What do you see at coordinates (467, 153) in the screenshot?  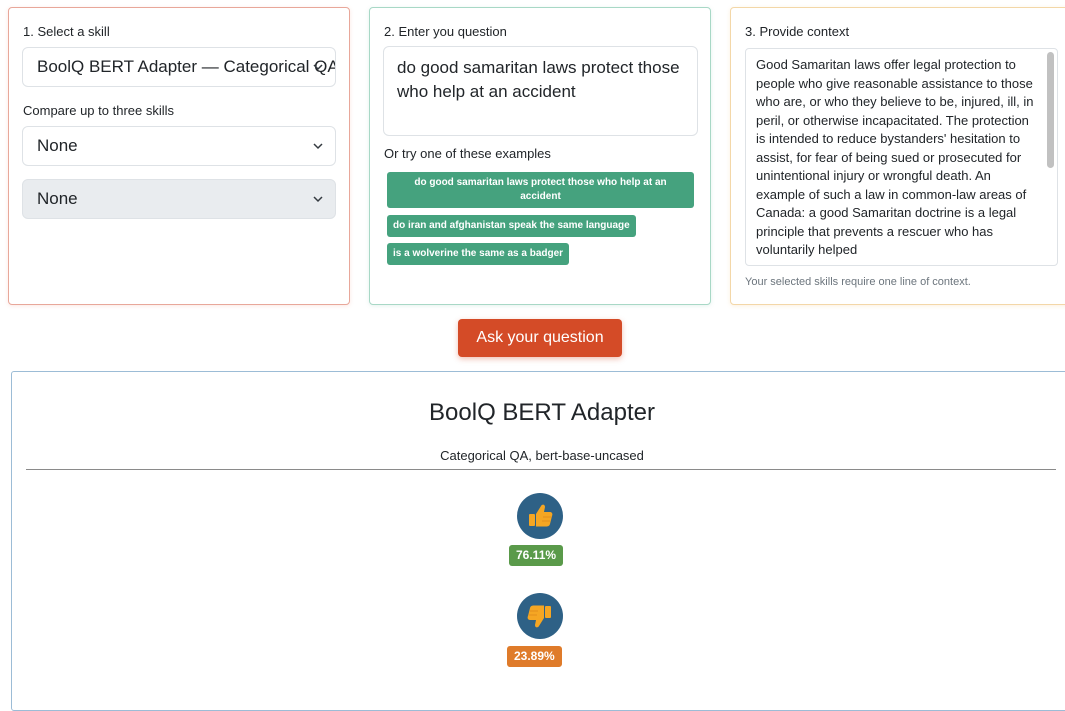 I see `examples-label: Or try one of these examples` at bounding box center [467, 153].